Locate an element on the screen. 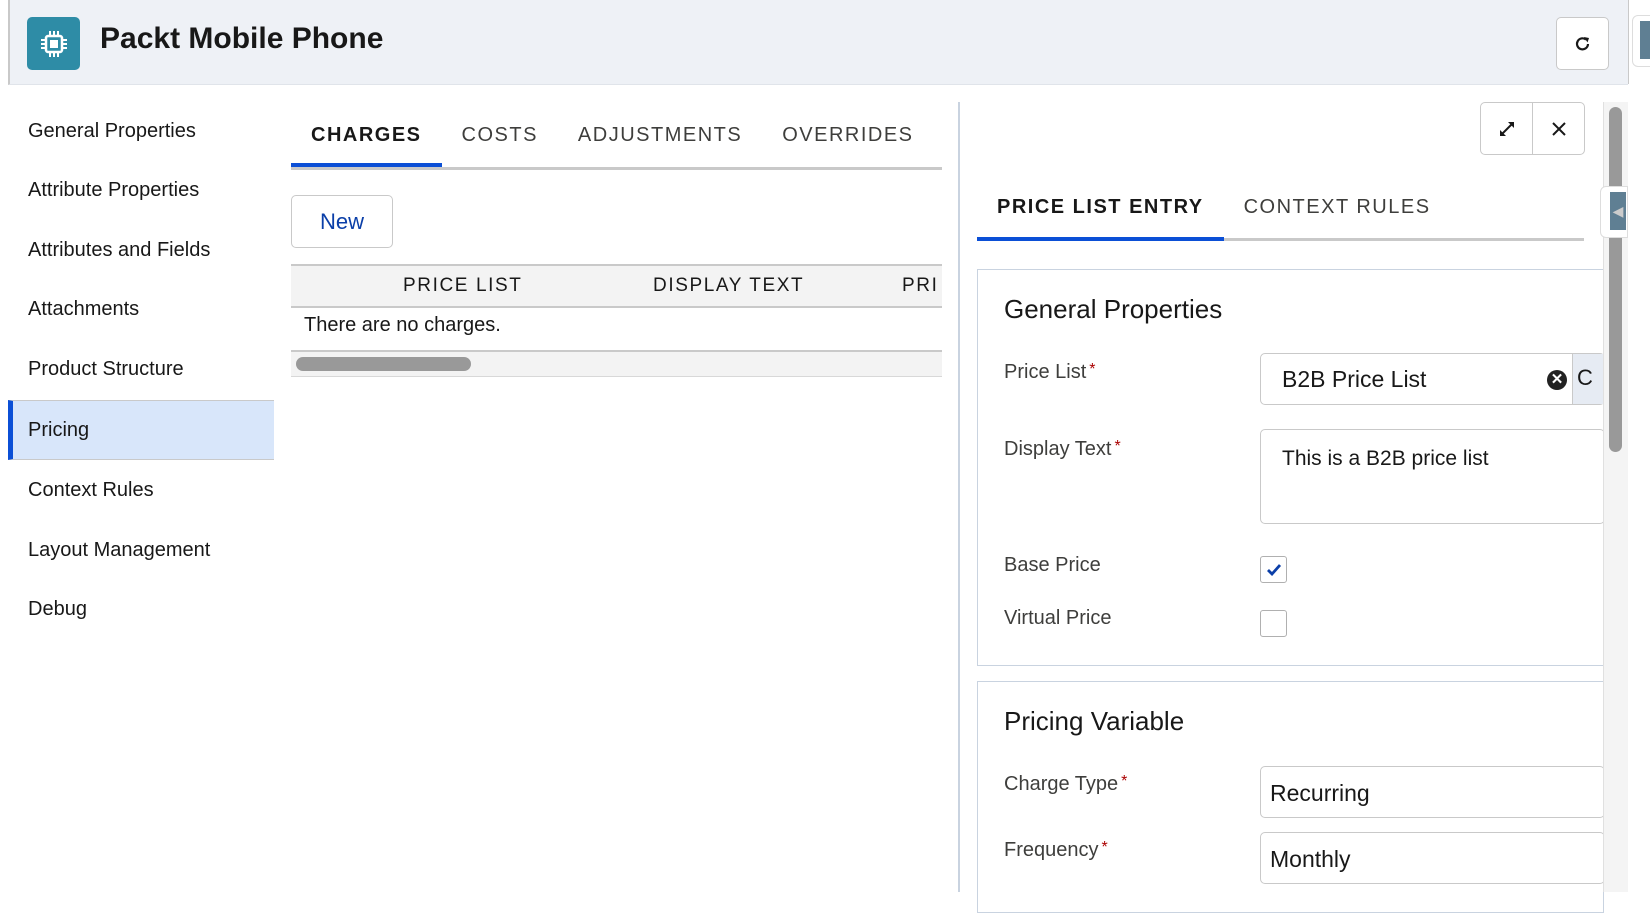  tab-price-list-entry: PRICE LIST ENTRY is located at coordinates (1100, 213).